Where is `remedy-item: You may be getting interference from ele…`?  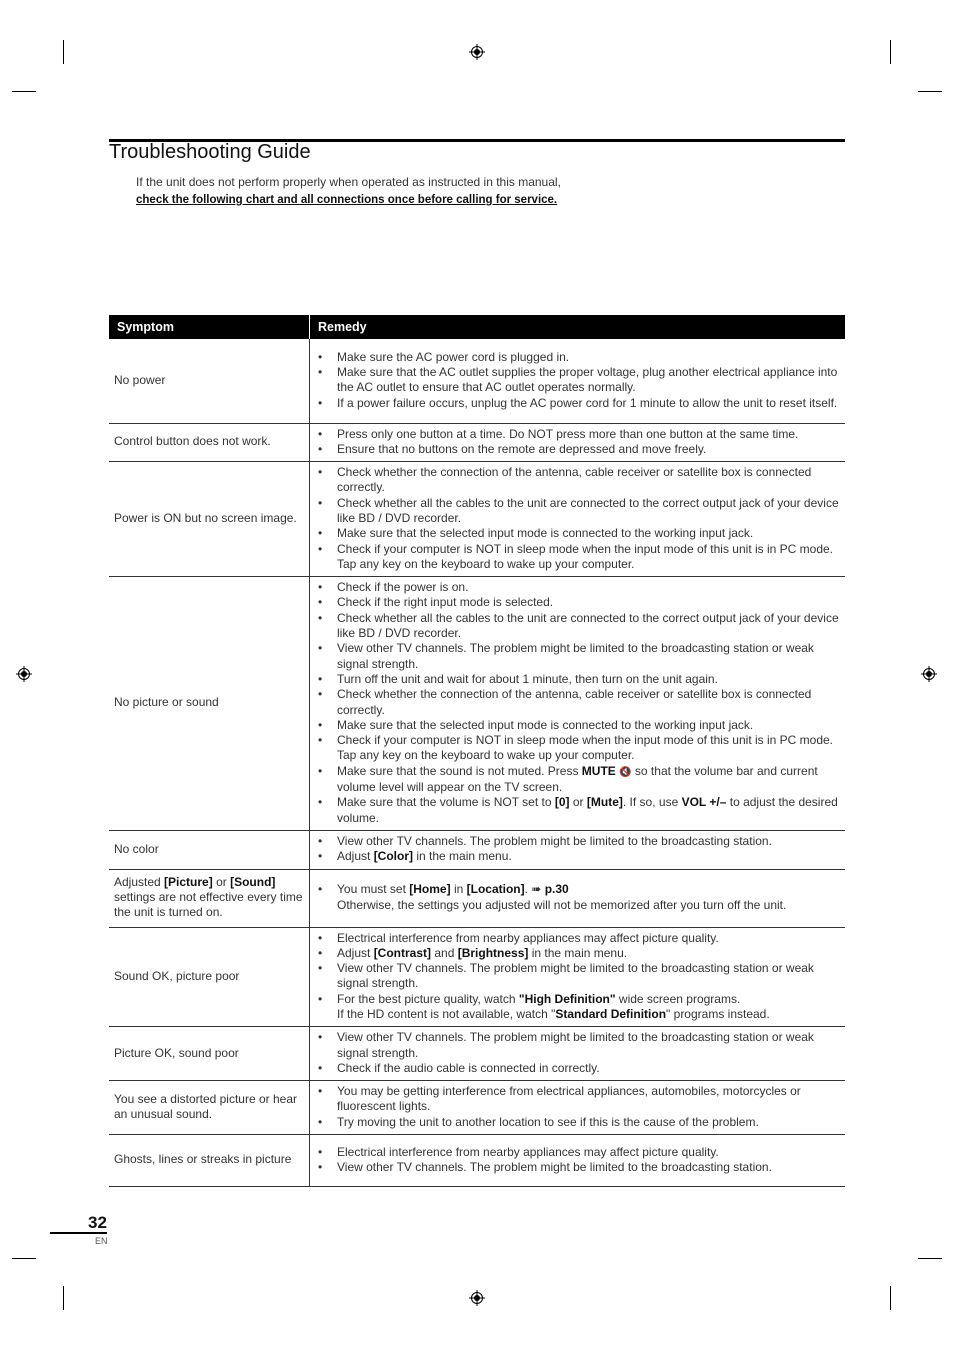 remedy-item: You may be getting interference from ele… is located at coordinates (577, 1099).